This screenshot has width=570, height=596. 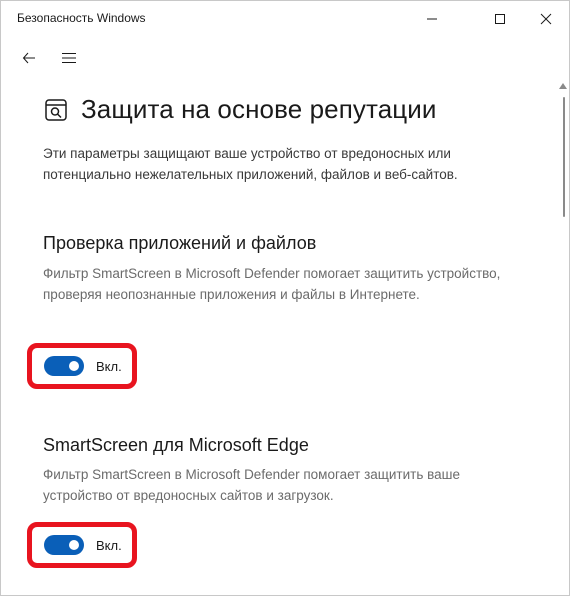 I want to click on back-button, so click(x=29, y=58).